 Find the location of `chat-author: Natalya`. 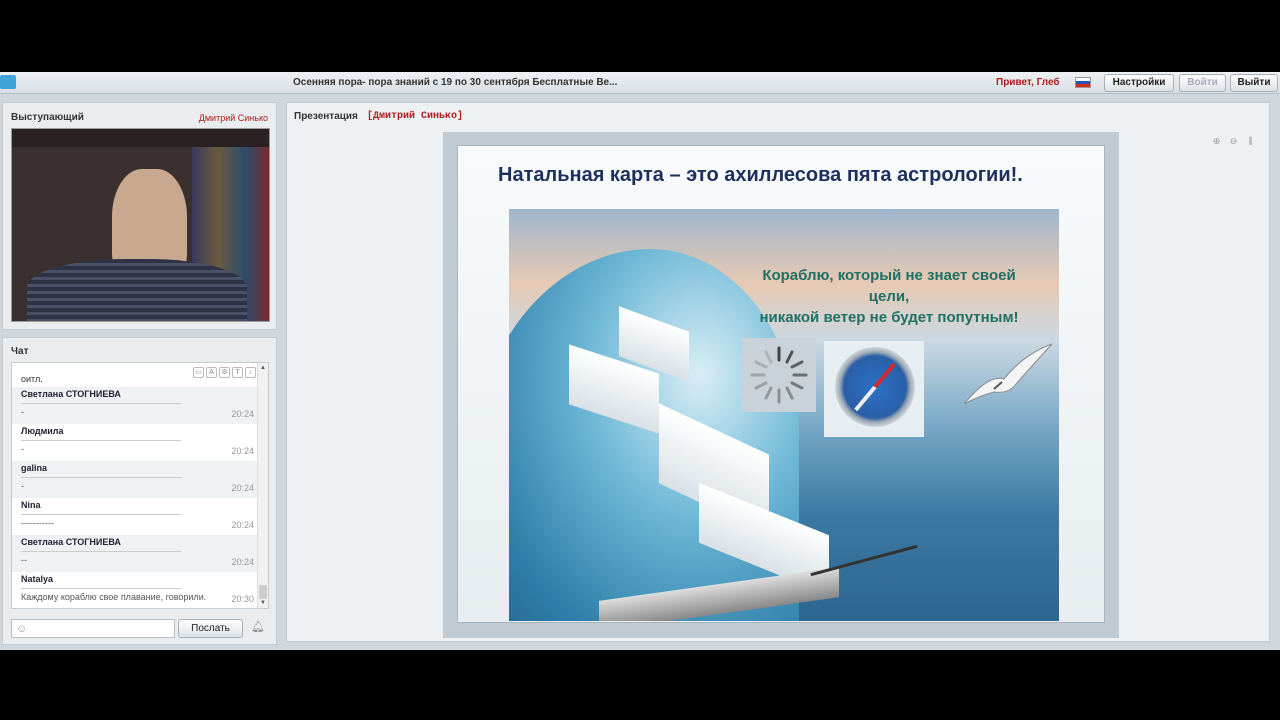

chat-author: Natalya is located at coordinates (37, 579).